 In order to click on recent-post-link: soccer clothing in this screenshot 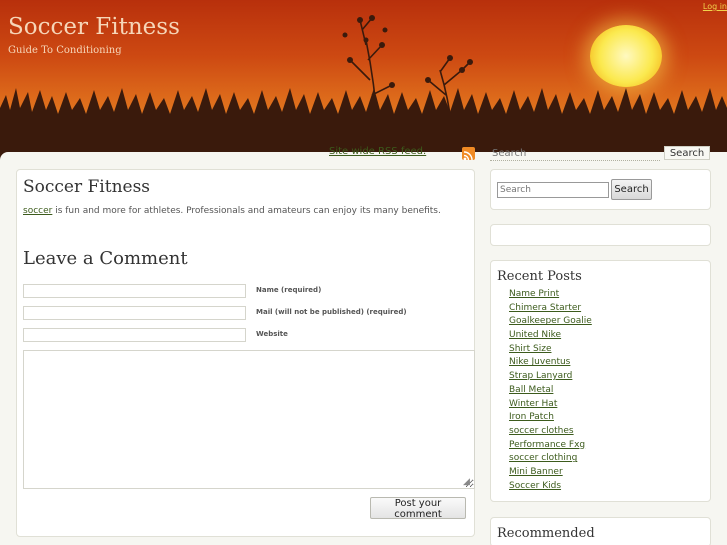, I will do `click(543, 458)`.